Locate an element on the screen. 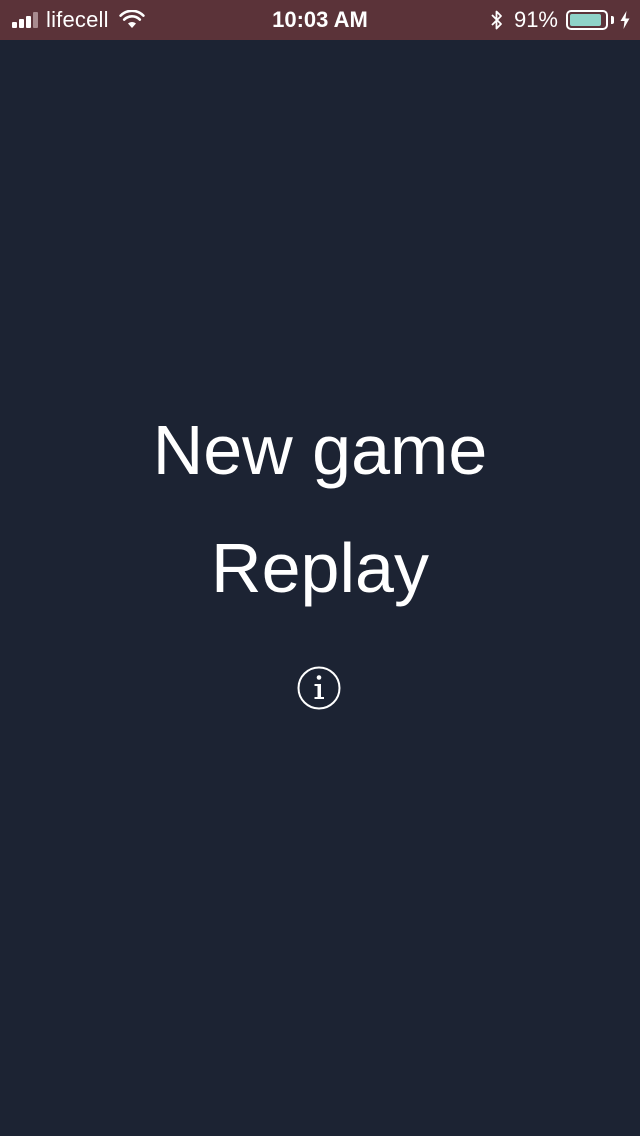  bluetooth-icon is located at coordinates (496, 20).